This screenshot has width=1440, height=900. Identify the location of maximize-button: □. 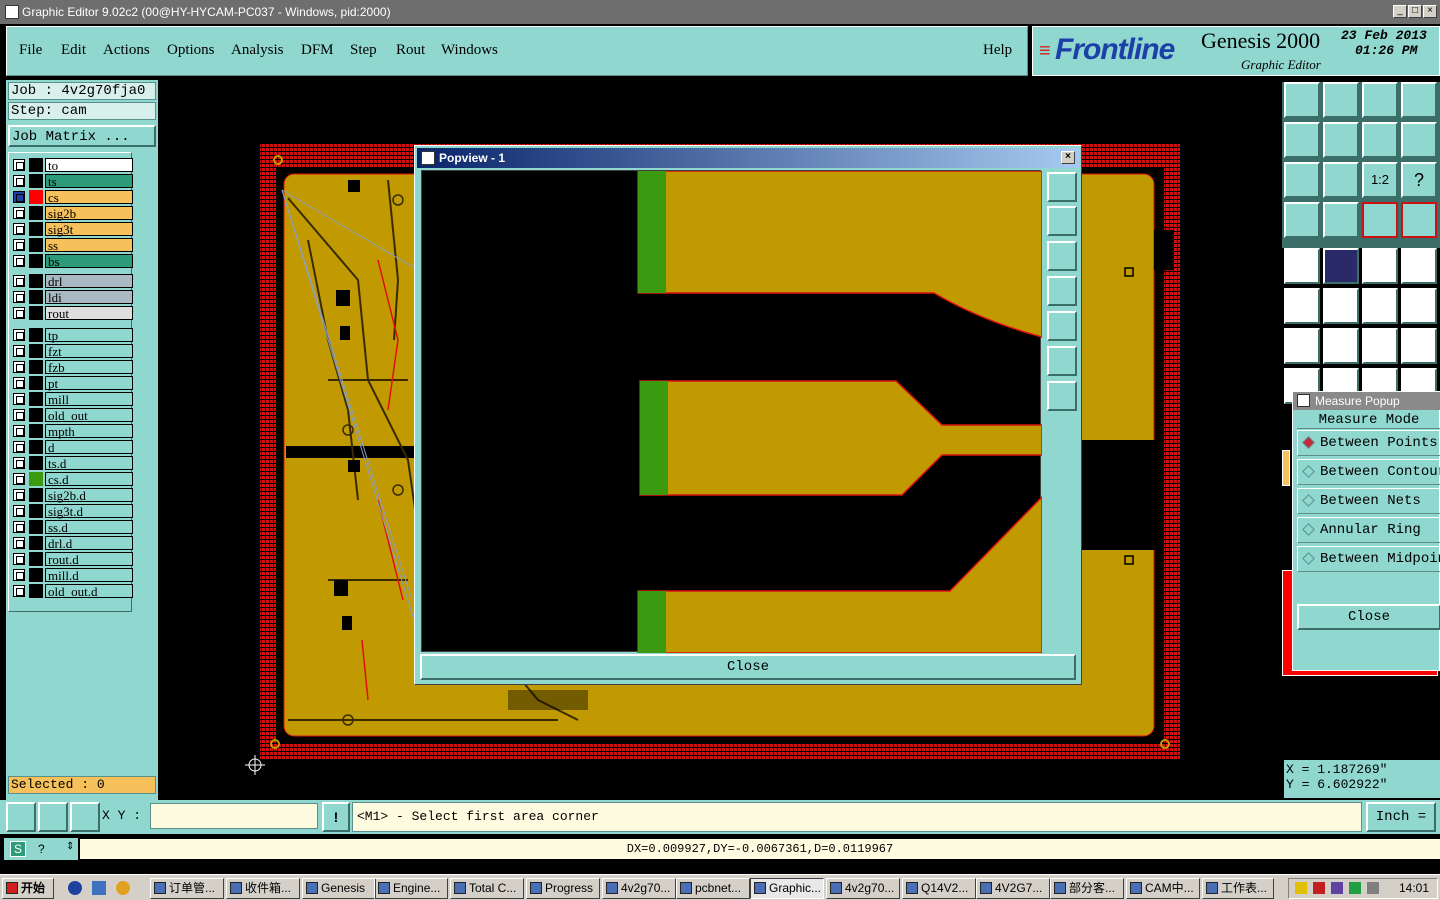
(1415, 11).